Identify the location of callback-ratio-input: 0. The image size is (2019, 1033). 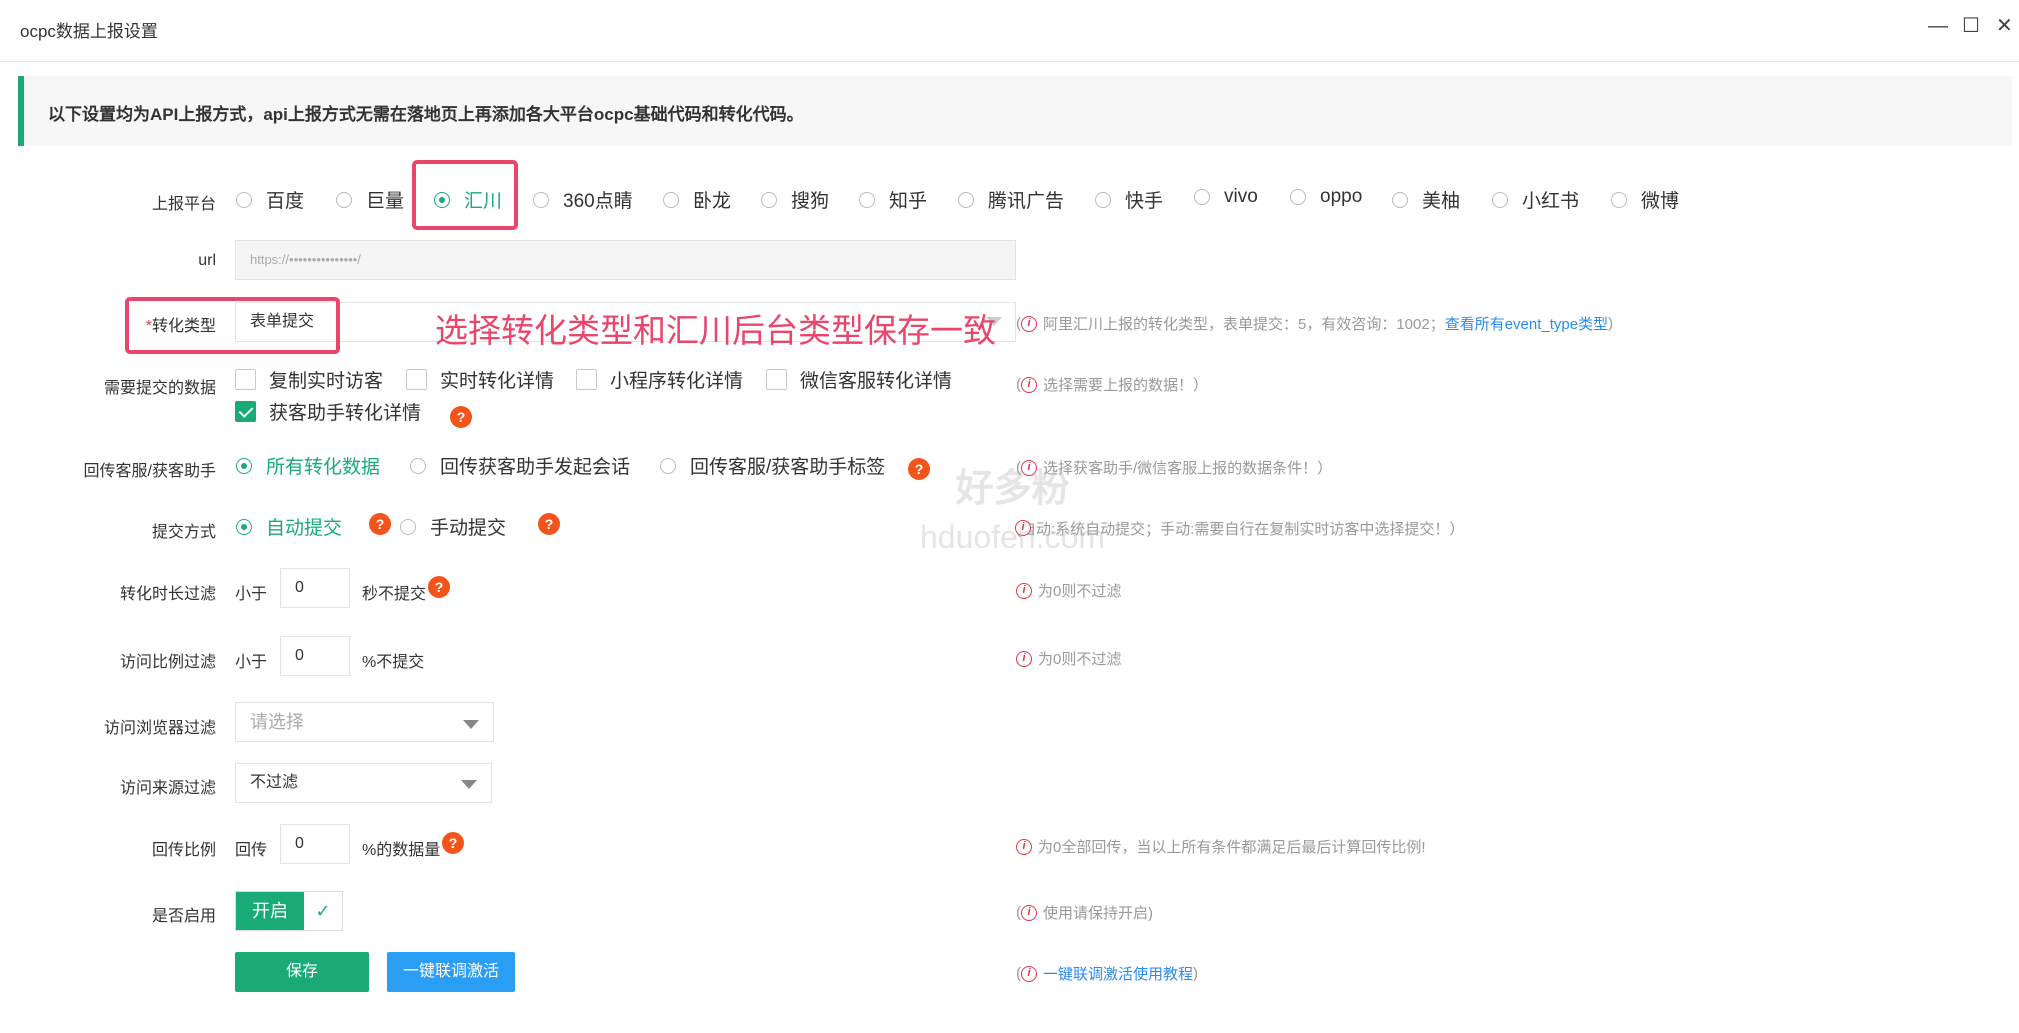
(315, 844).